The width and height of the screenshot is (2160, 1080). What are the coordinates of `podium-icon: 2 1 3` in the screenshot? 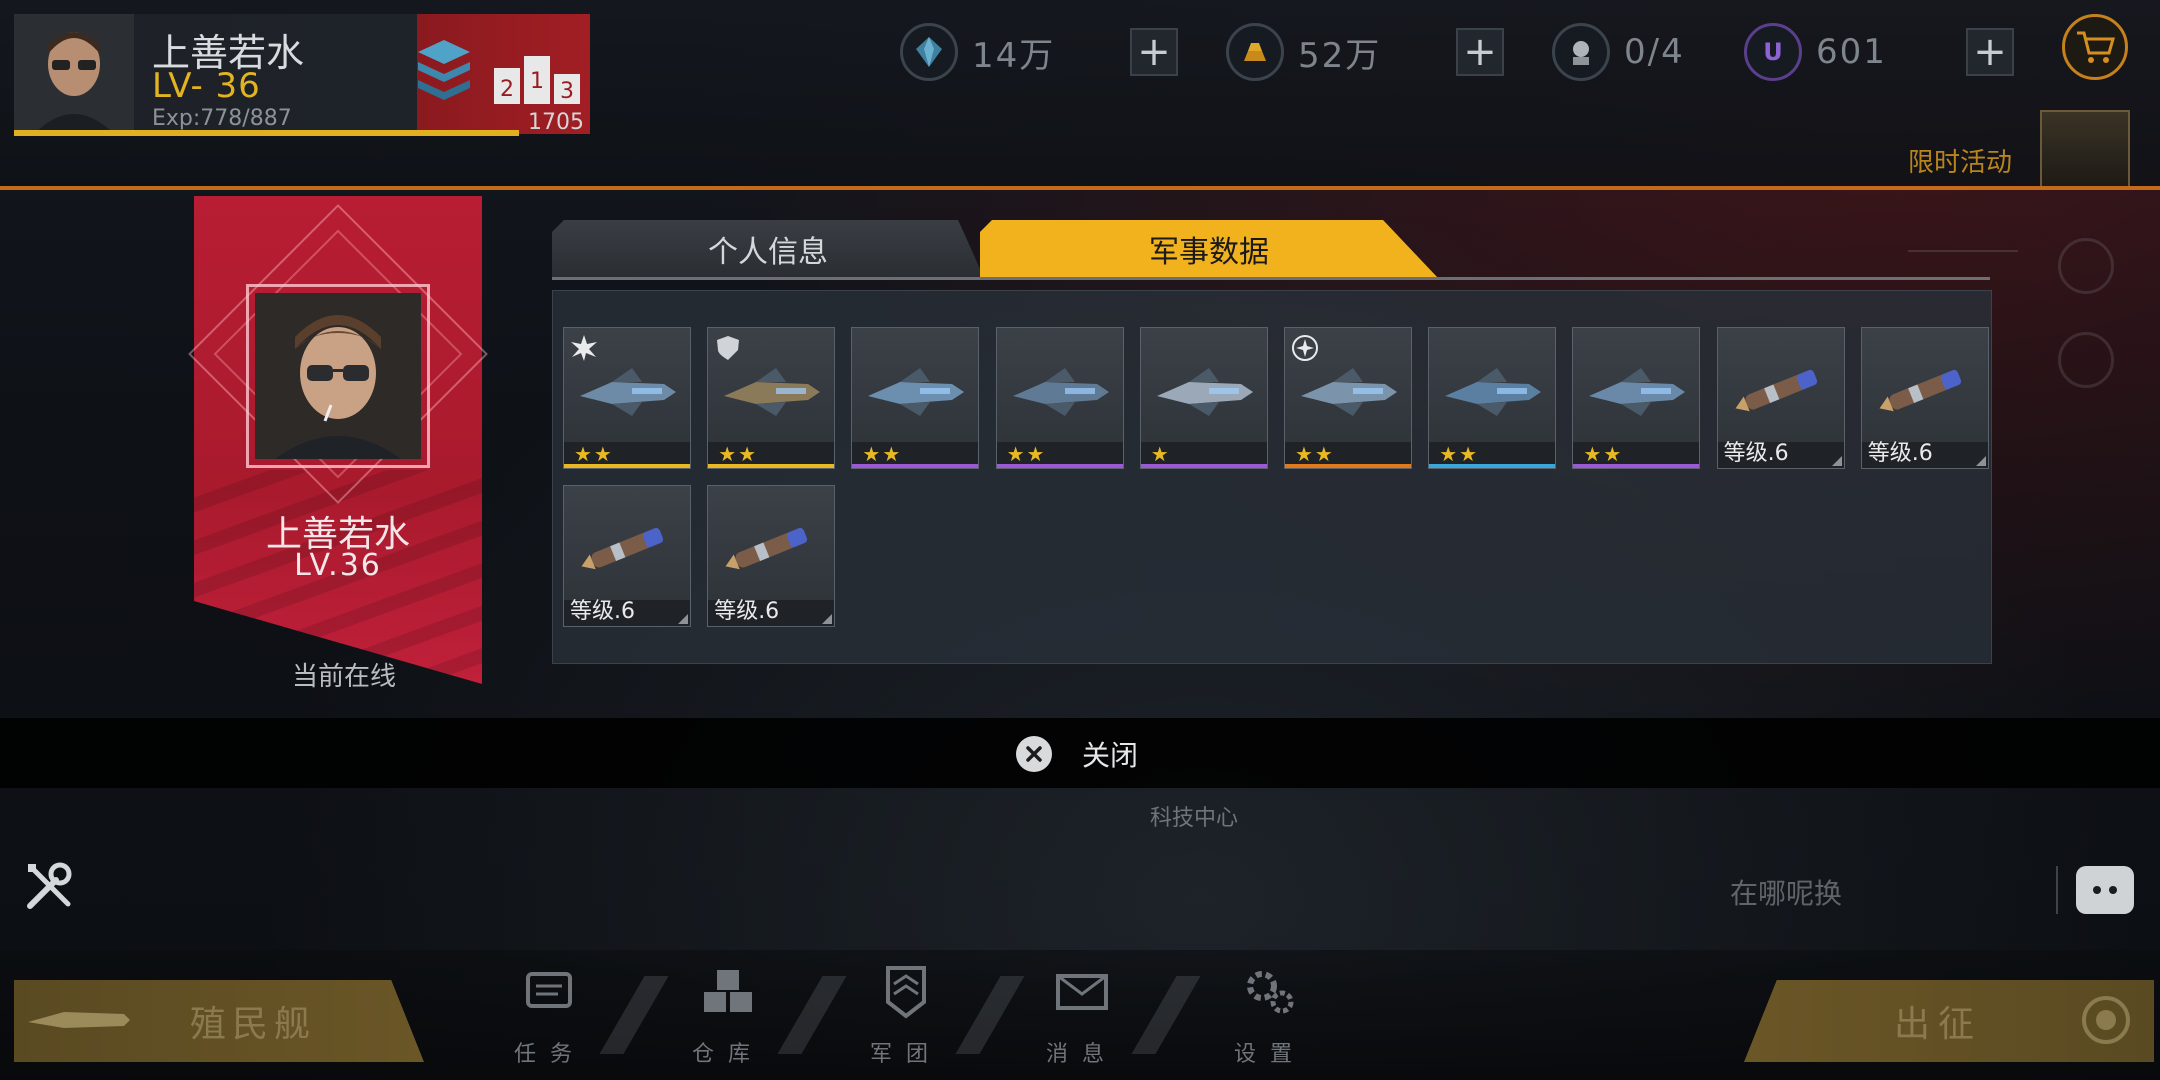 It's located at (537, 80).